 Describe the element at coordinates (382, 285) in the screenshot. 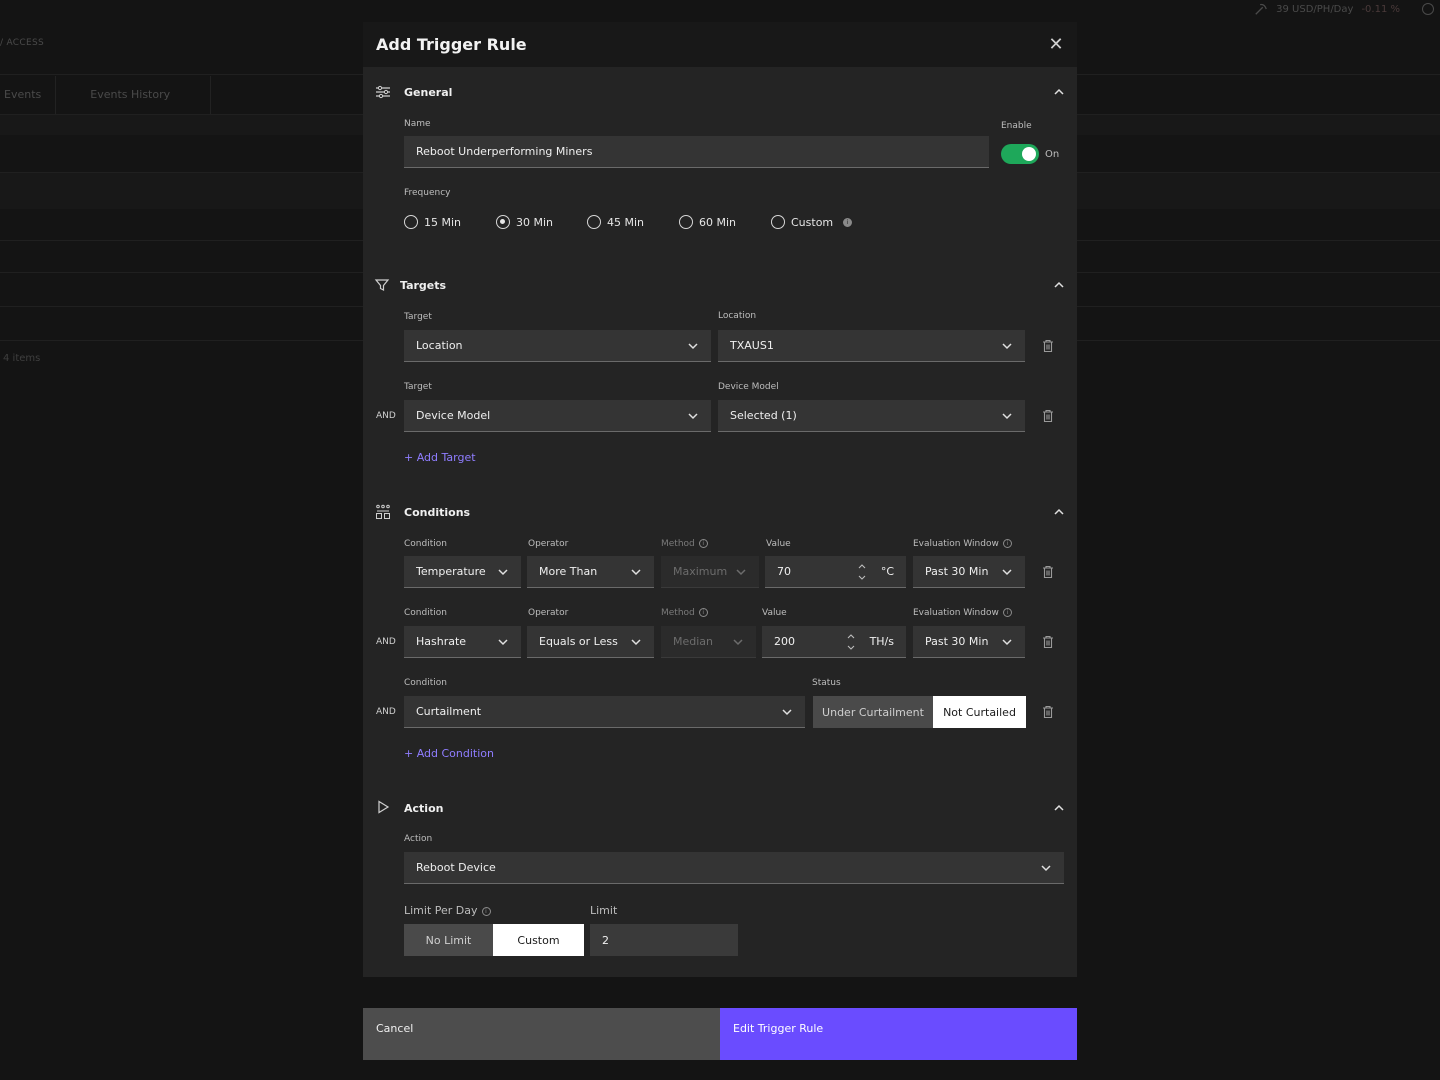

I see `filter-icon` at that location.